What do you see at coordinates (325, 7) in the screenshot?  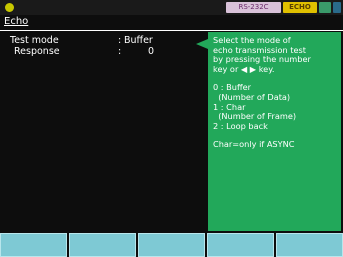 I see `link-status-icon` at bounding box center [325, 7].